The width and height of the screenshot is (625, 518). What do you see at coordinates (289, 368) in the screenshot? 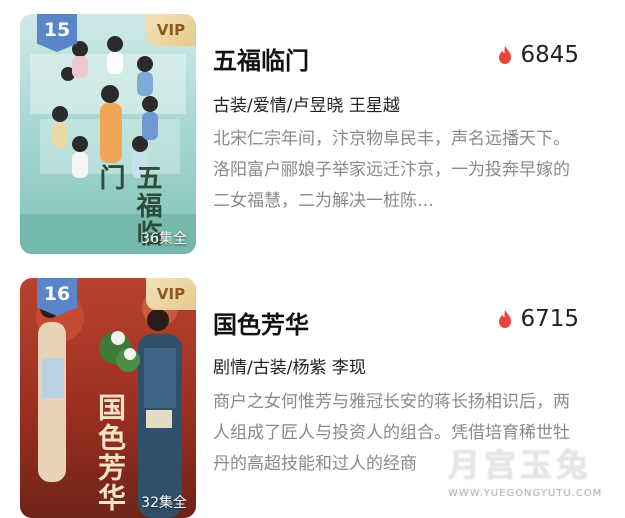
I see `drama-tags: 剧情/古装/杨紫 李现` at bounding box center [289, 368].